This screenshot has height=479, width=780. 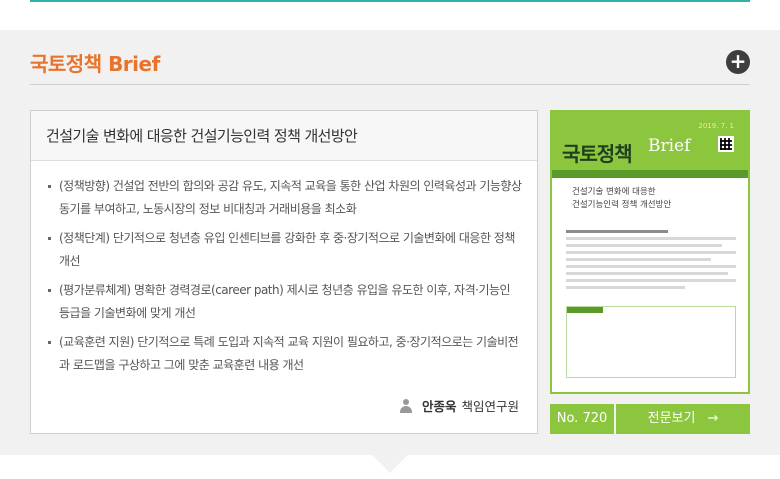 I want to click on author-name: 안종욱, so click(x=439, y=406).